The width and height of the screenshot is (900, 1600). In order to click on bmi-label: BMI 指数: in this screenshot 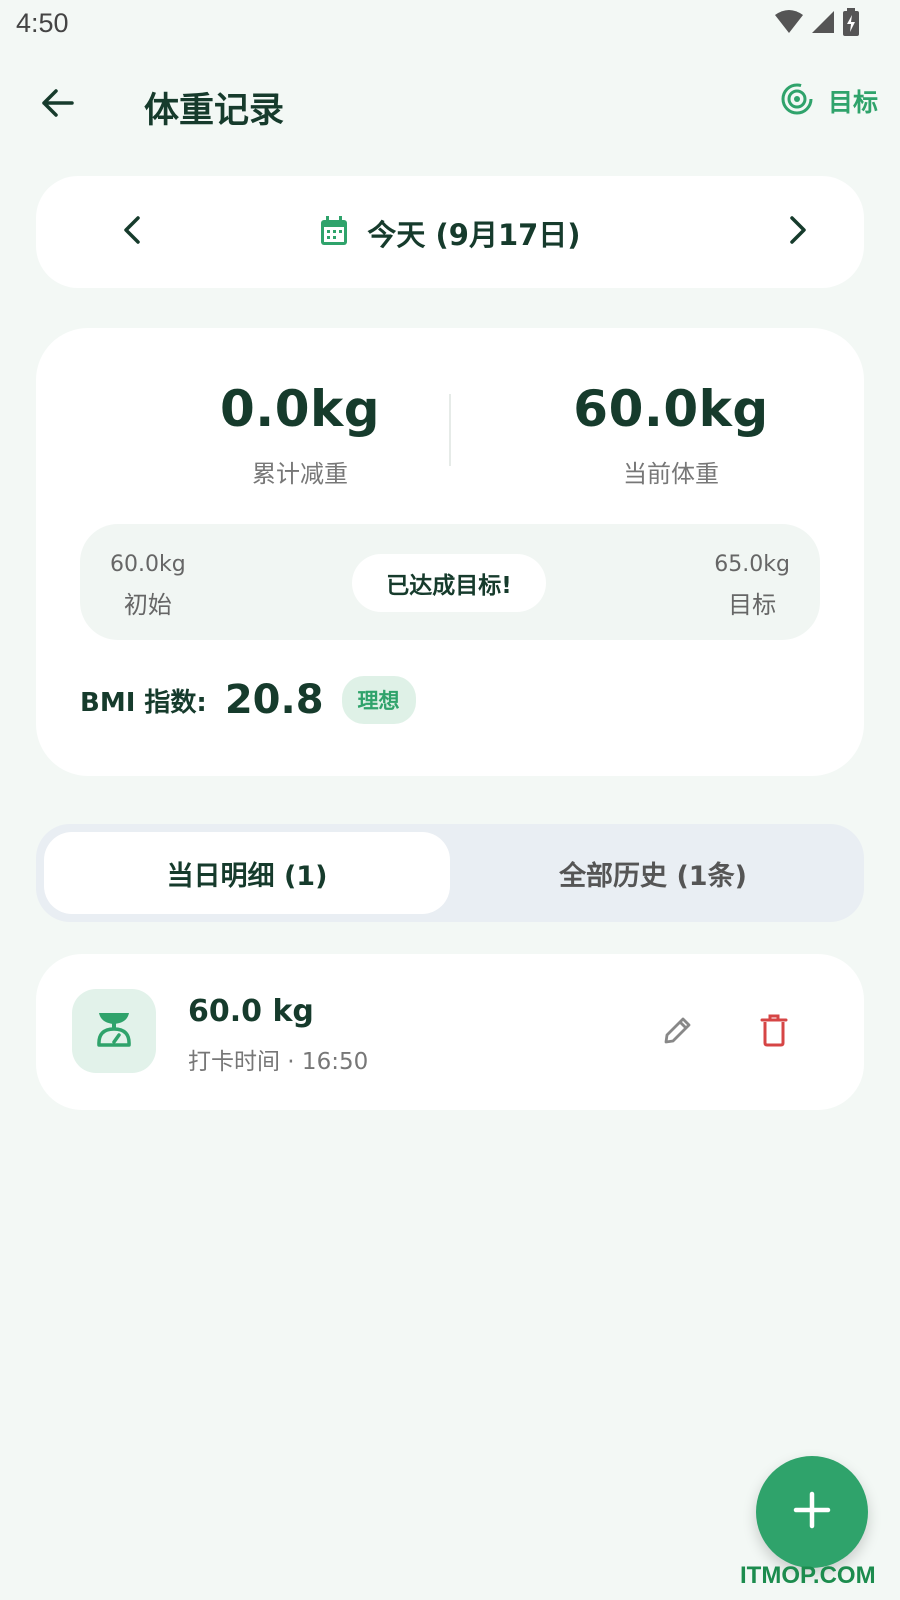, I will do `click(143, 702)`.